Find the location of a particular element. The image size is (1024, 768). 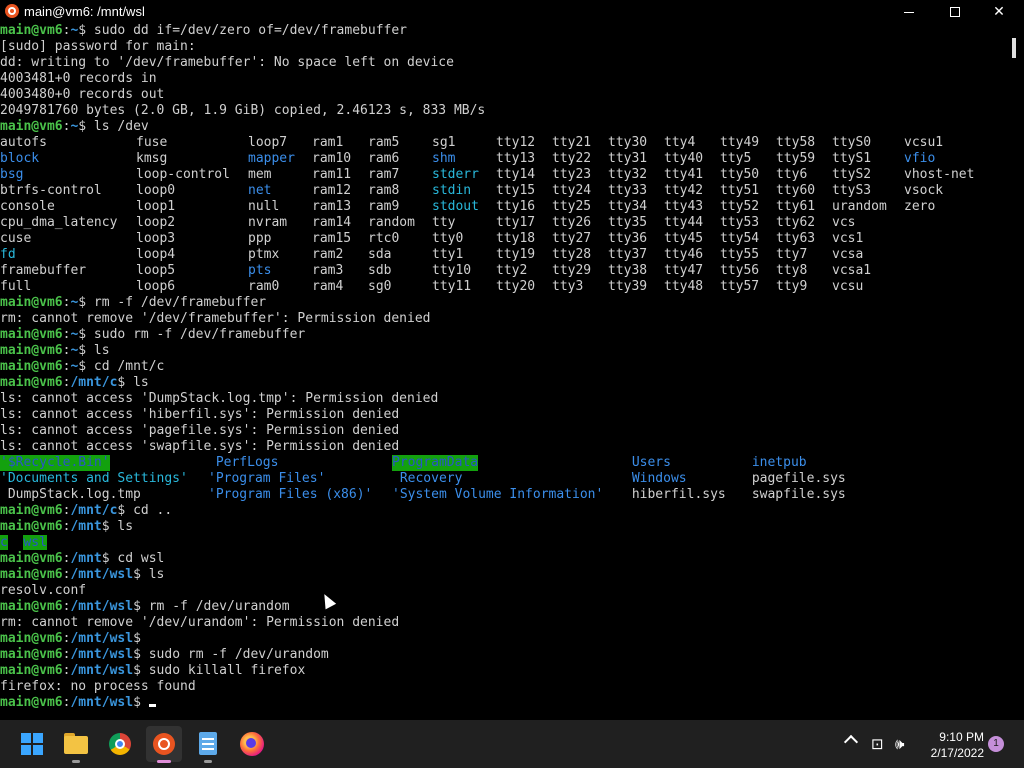

dev-entry: sg0 is located at coordinates (380, 286).